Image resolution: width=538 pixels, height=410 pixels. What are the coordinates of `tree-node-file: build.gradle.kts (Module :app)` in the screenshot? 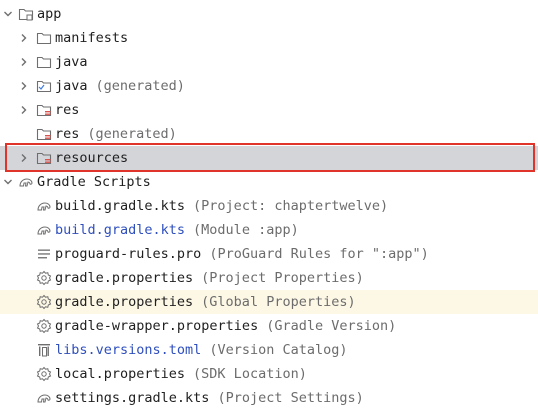 It's located at (269, 230).